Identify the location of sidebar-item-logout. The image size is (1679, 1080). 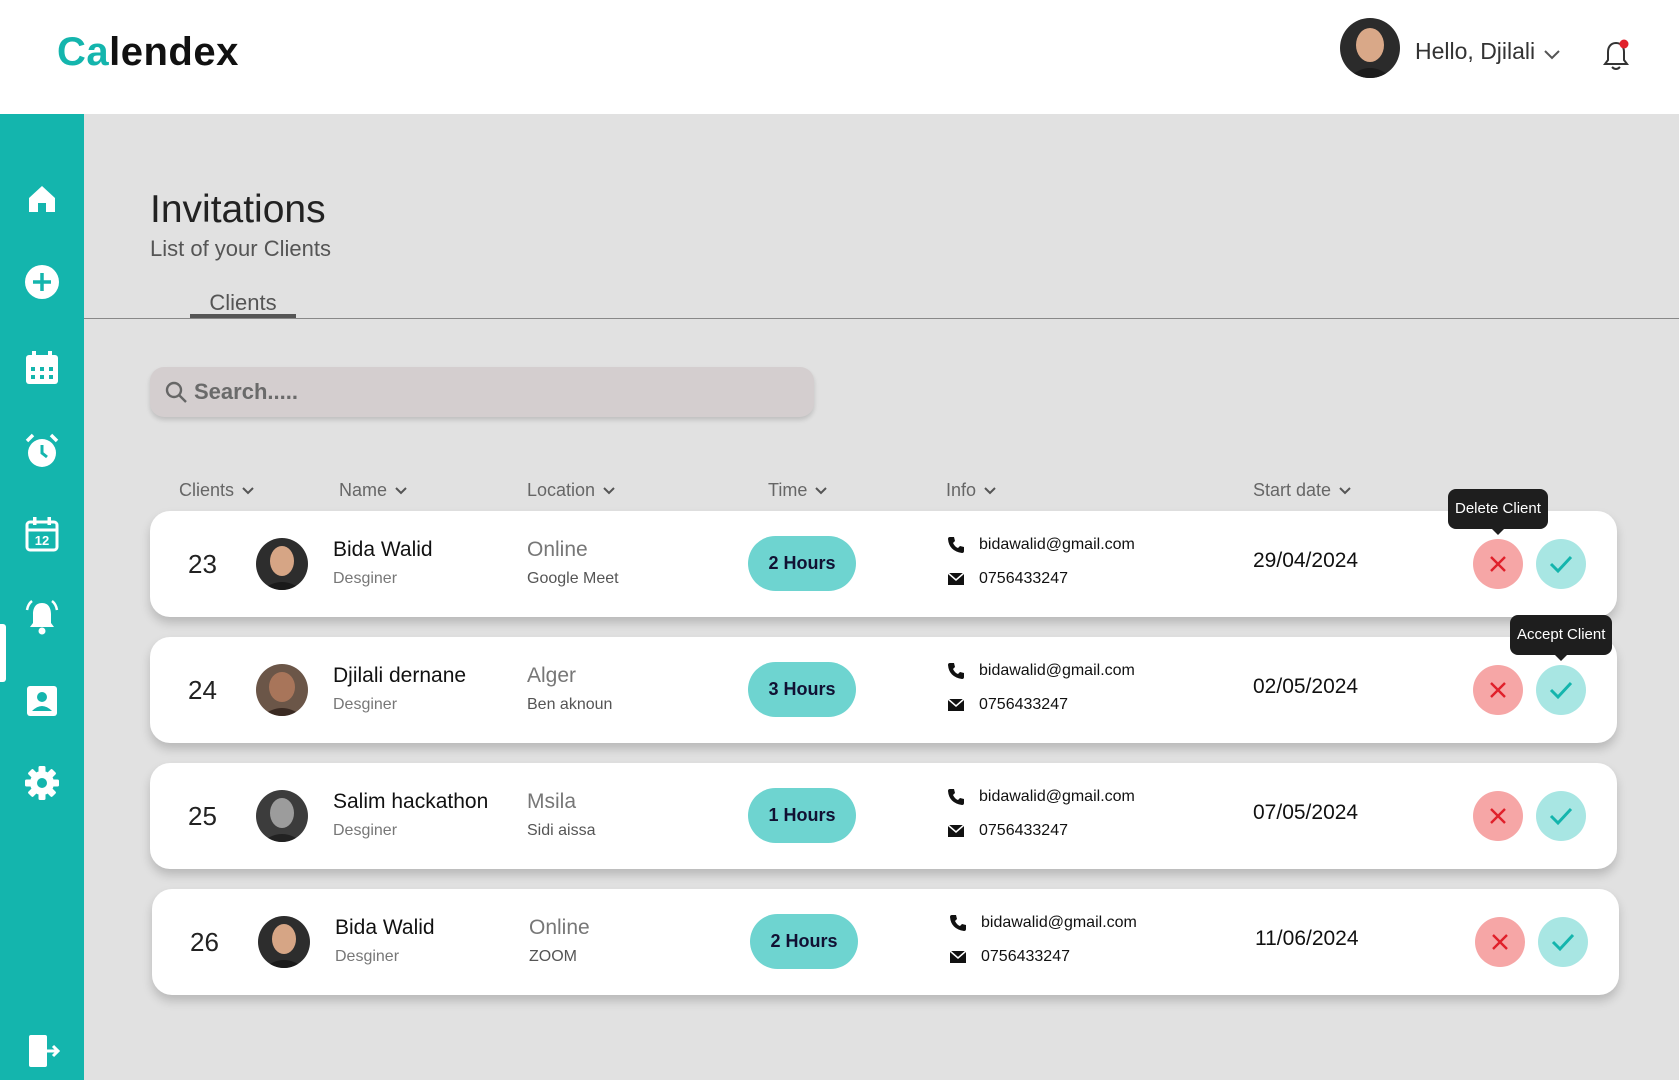
(42, 1051).